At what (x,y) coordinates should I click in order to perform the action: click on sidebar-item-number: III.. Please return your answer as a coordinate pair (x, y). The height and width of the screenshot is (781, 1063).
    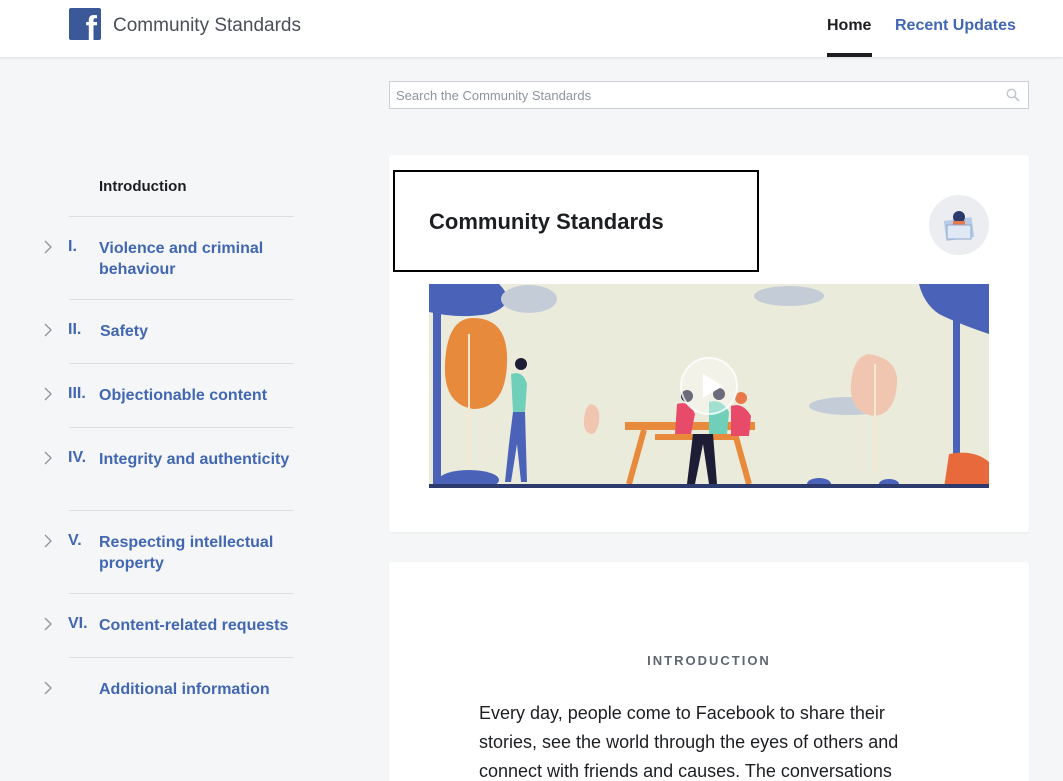
    Looking at the image, I should click on (77, 393).